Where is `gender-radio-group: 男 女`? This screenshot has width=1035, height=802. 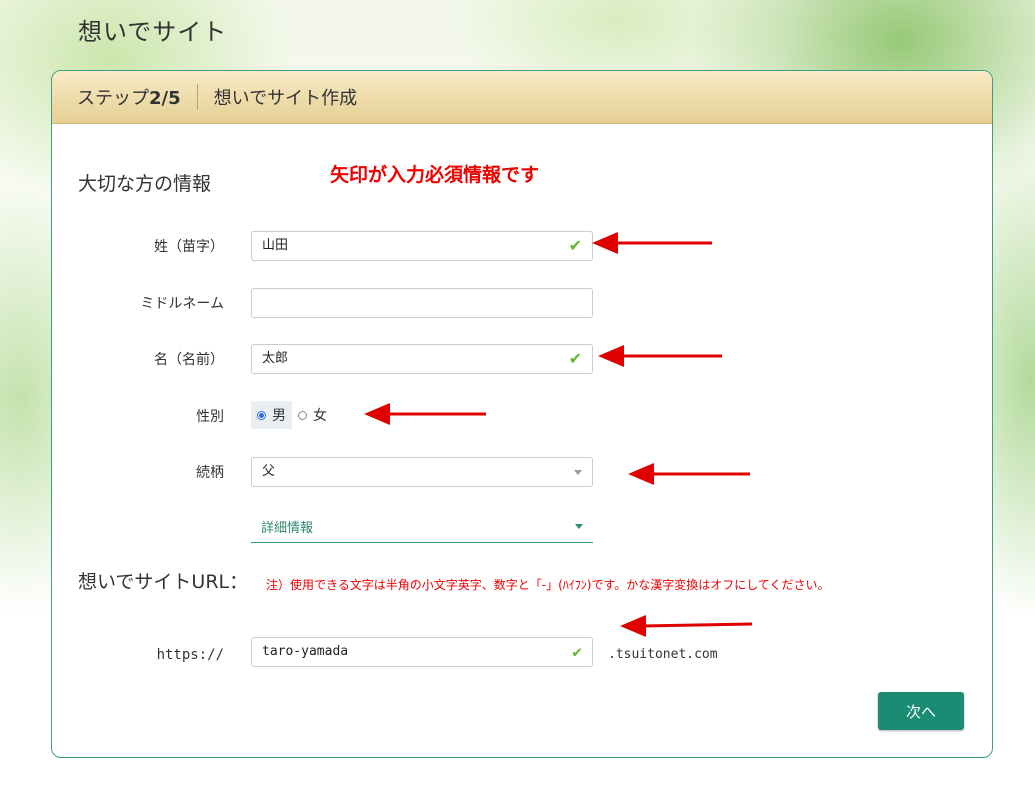 gender-radio-group: 男 女 is located at coordinates (292, 415).